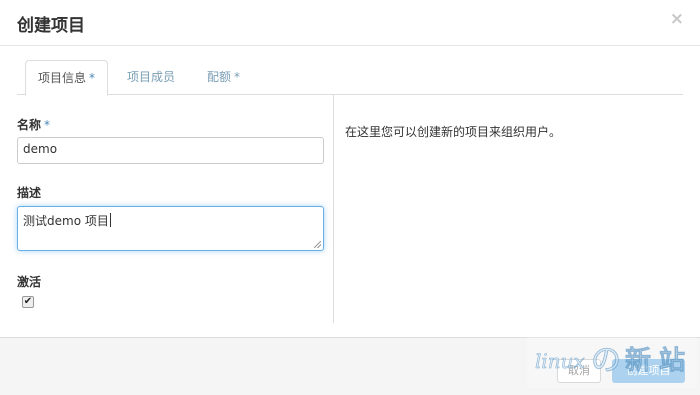 This screenshot has width=700, height=395. I want to click on enabled-checkbox: ✔, so click(28, 302).